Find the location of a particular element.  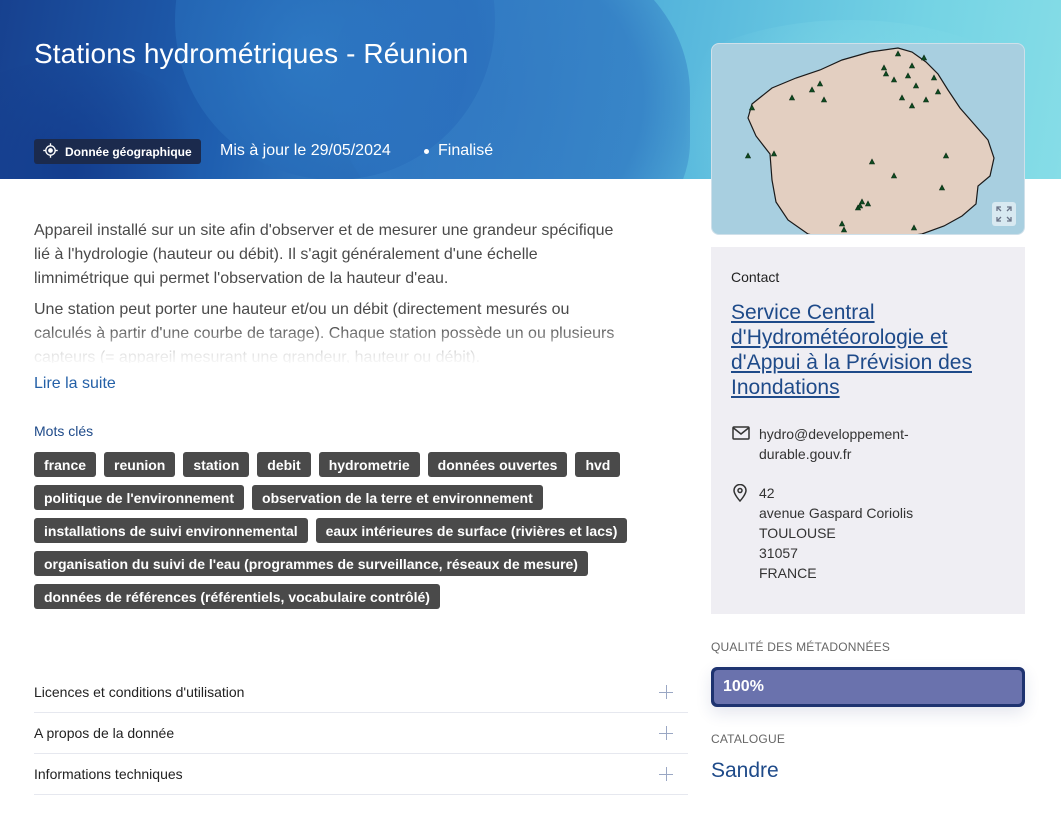

map-image is located at coordinates (869, 140).